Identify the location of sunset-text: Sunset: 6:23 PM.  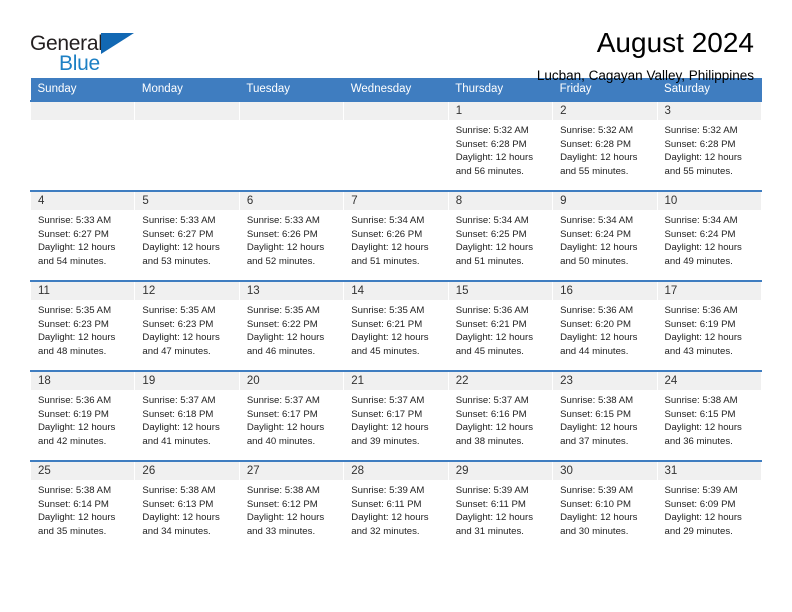
(178, 324).